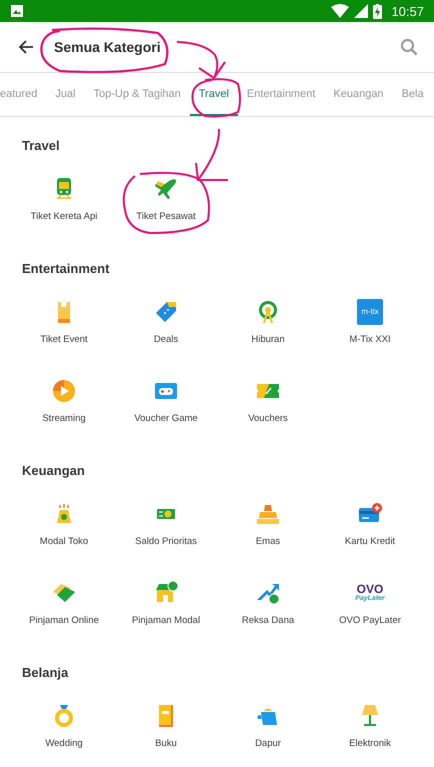 The image size is (434, 767). Describe the element at coordinates (64, 621) in the screenshot. I see `category-link: Pinjaman Online` at that location.